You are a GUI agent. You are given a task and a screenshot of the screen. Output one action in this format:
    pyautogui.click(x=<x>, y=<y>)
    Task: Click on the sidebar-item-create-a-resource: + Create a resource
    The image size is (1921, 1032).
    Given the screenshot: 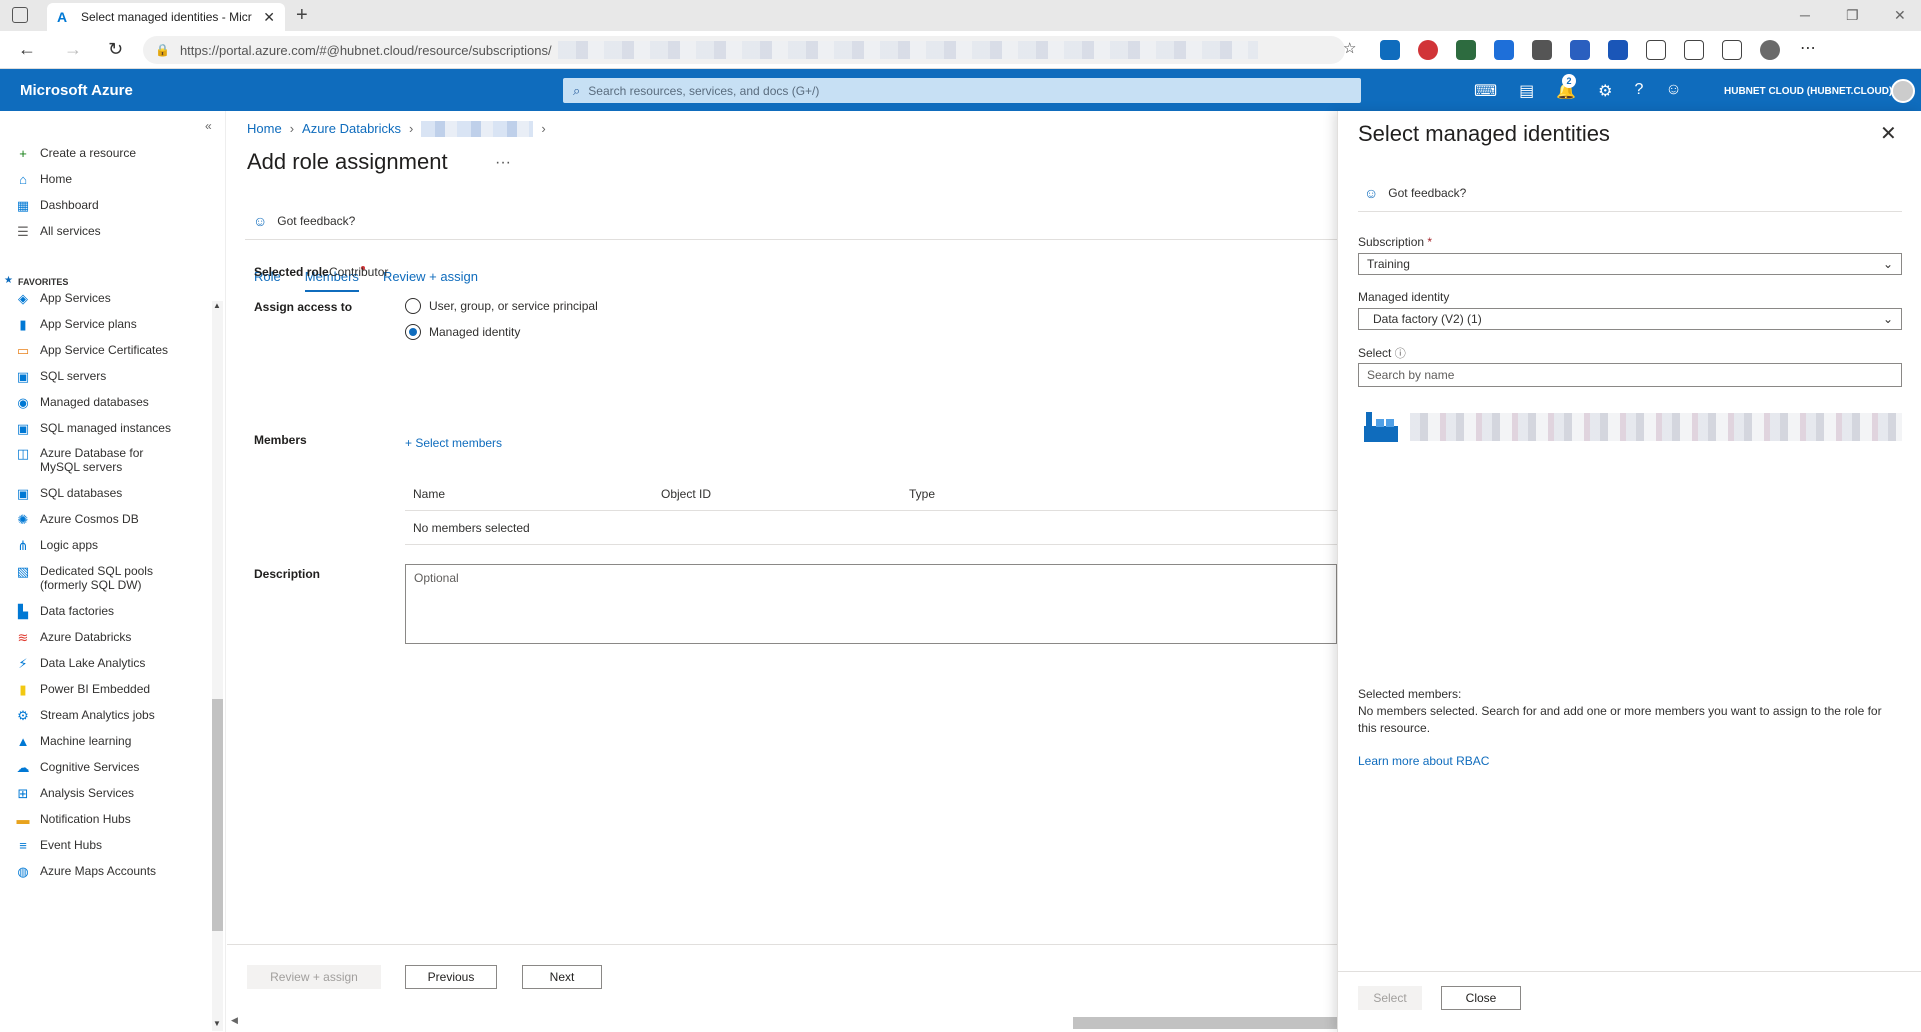 What is the action you would take?
    pyautogui.click(x=75, y=154)
    